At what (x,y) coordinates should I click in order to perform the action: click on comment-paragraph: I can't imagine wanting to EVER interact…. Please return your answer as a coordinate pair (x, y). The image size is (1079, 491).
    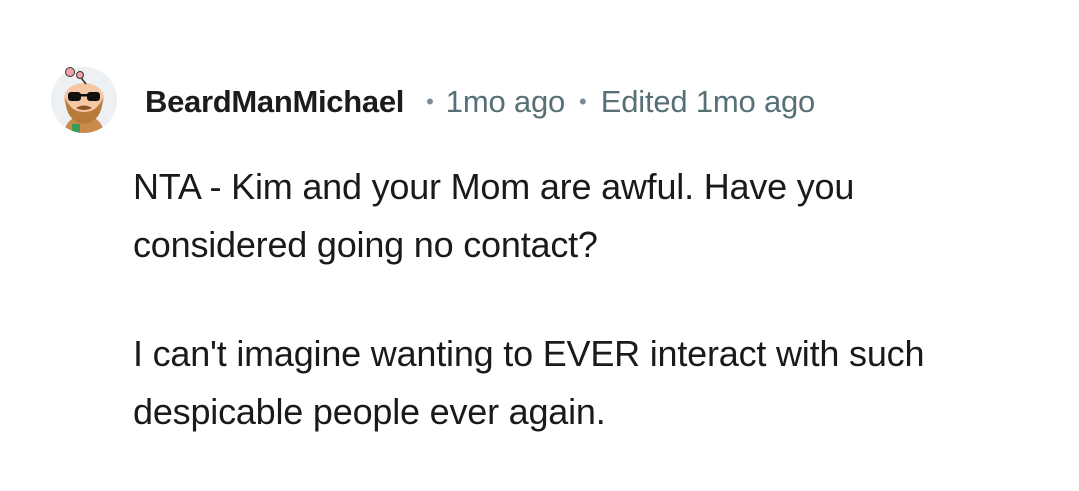
    Looking at the image, I should click on (529, 382).